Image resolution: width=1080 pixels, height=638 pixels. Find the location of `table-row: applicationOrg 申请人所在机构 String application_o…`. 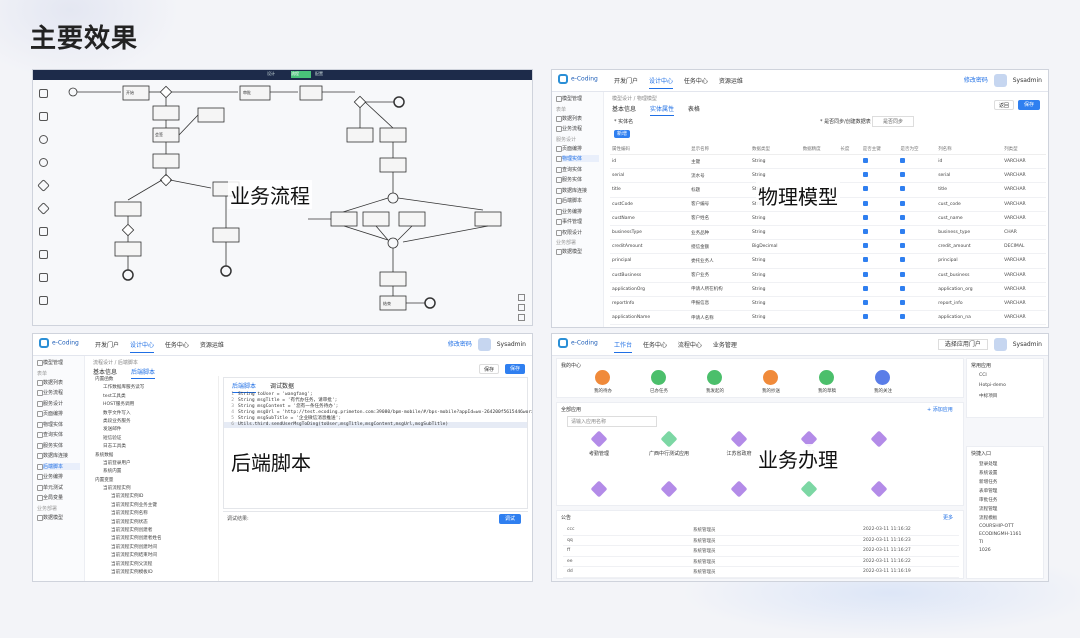

table-row: applicationOrg 申请人所在机构 String application_o… is located at coordinates (828, 289).